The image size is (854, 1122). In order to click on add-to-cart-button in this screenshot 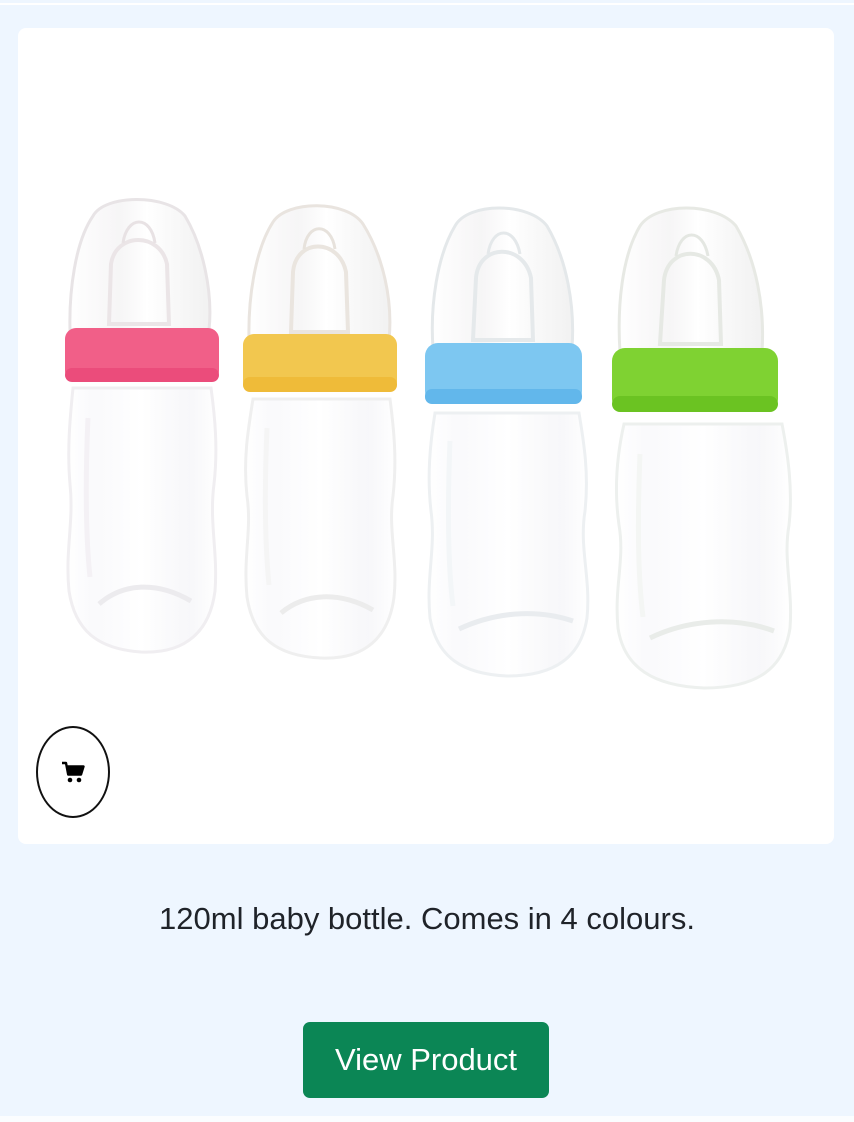, I will do `click(73, 772)`.